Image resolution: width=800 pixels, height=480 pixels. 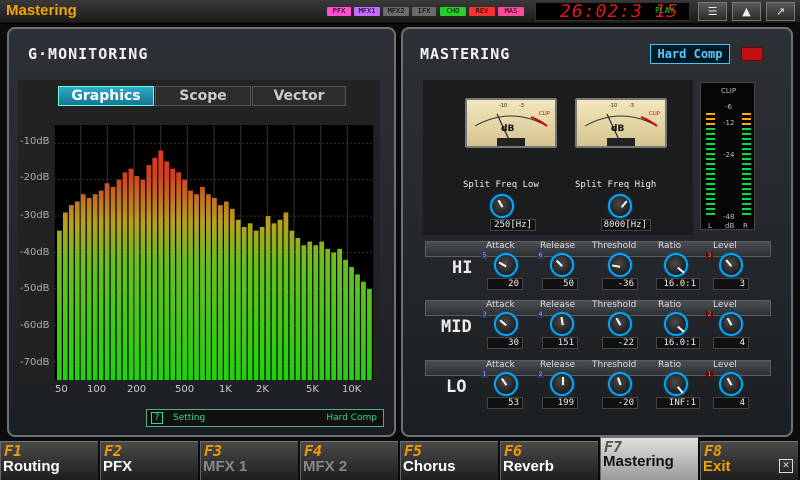 I want to click on meter-scale: -6, so click(x=728, y=107).